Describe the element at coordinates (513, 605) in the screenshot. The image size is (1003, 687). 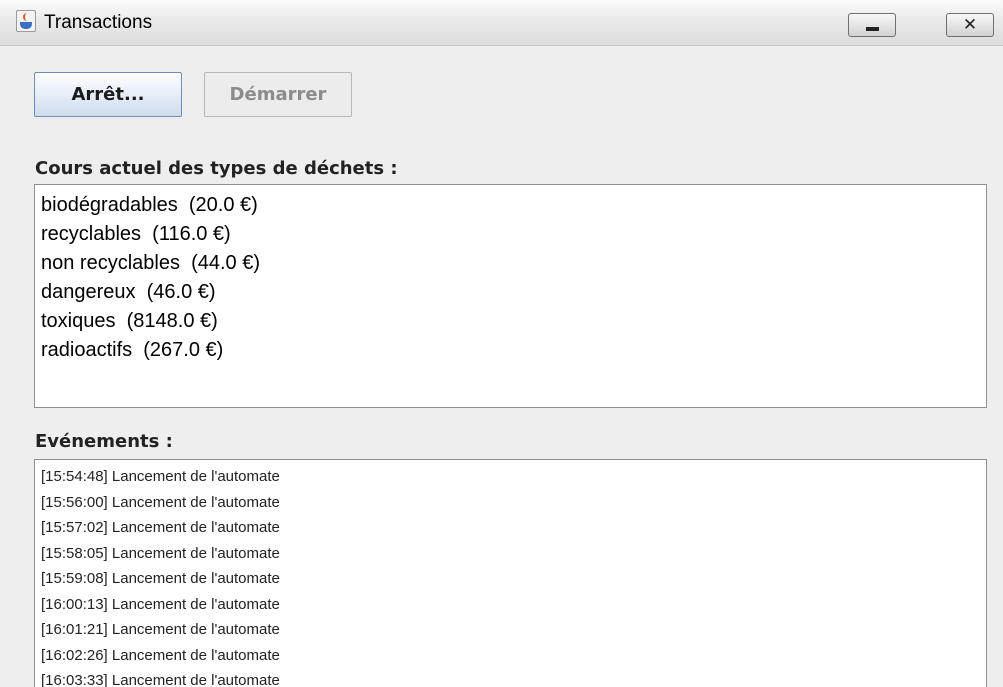
I see `list-item: [16:00:13] Lancement de l'automate` at that location.